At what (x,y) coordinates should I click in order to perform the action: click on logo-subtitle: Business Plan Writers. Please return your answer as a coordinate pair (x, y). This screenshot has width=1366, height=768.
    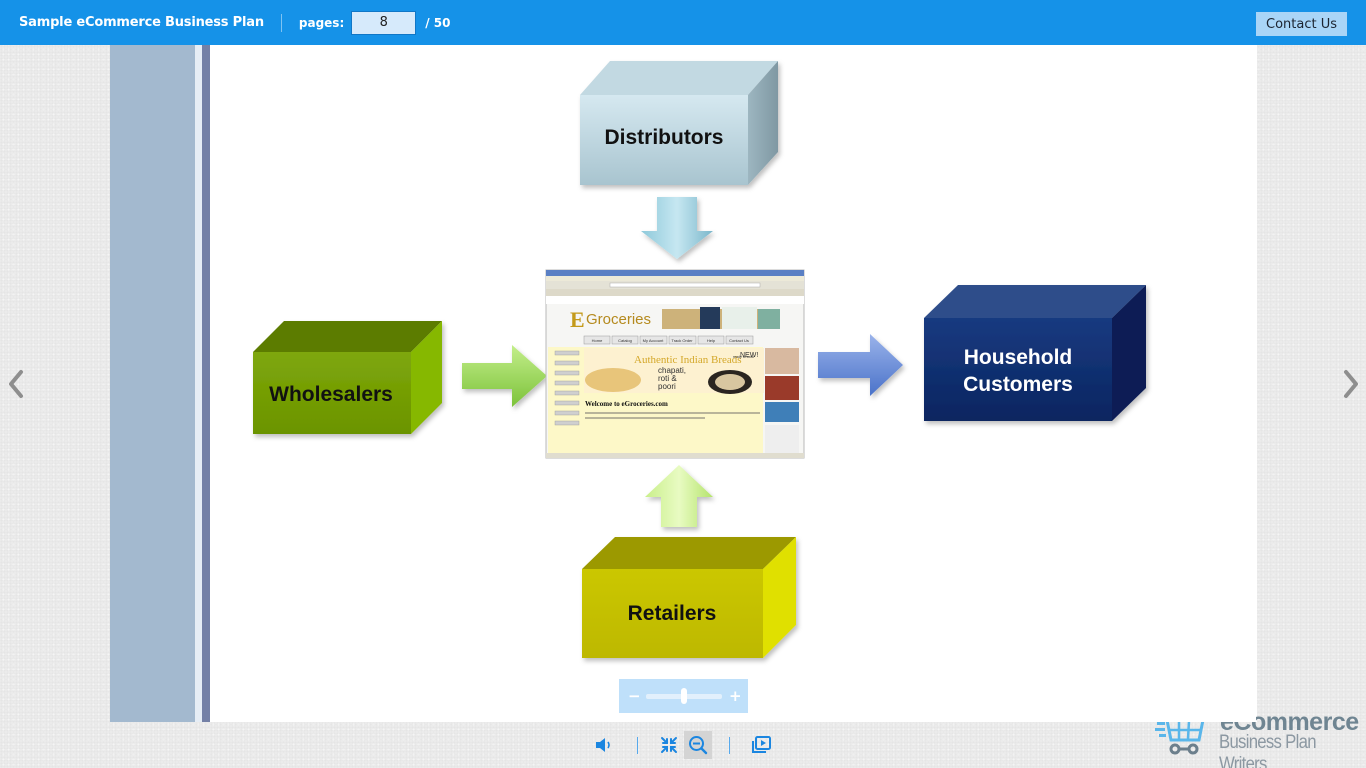
    Looking at the image, I should click on (1268, 750).